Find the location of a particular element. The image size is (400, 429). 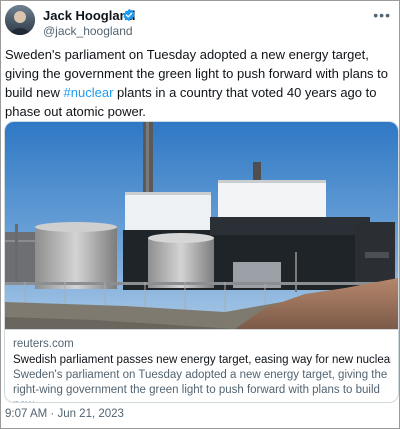

tweet-date: Jun 21, 2023 is located at coordinates (90, 414).